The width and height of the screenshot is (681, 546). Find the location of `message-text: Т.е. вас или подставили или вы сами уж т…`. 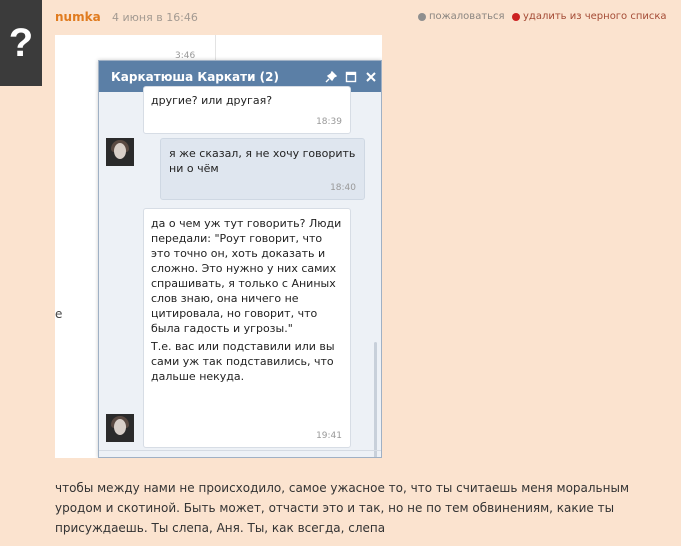

message-text: Т.е. вас или подставили или вы сами уж т… is located at coordinates (243, 361).